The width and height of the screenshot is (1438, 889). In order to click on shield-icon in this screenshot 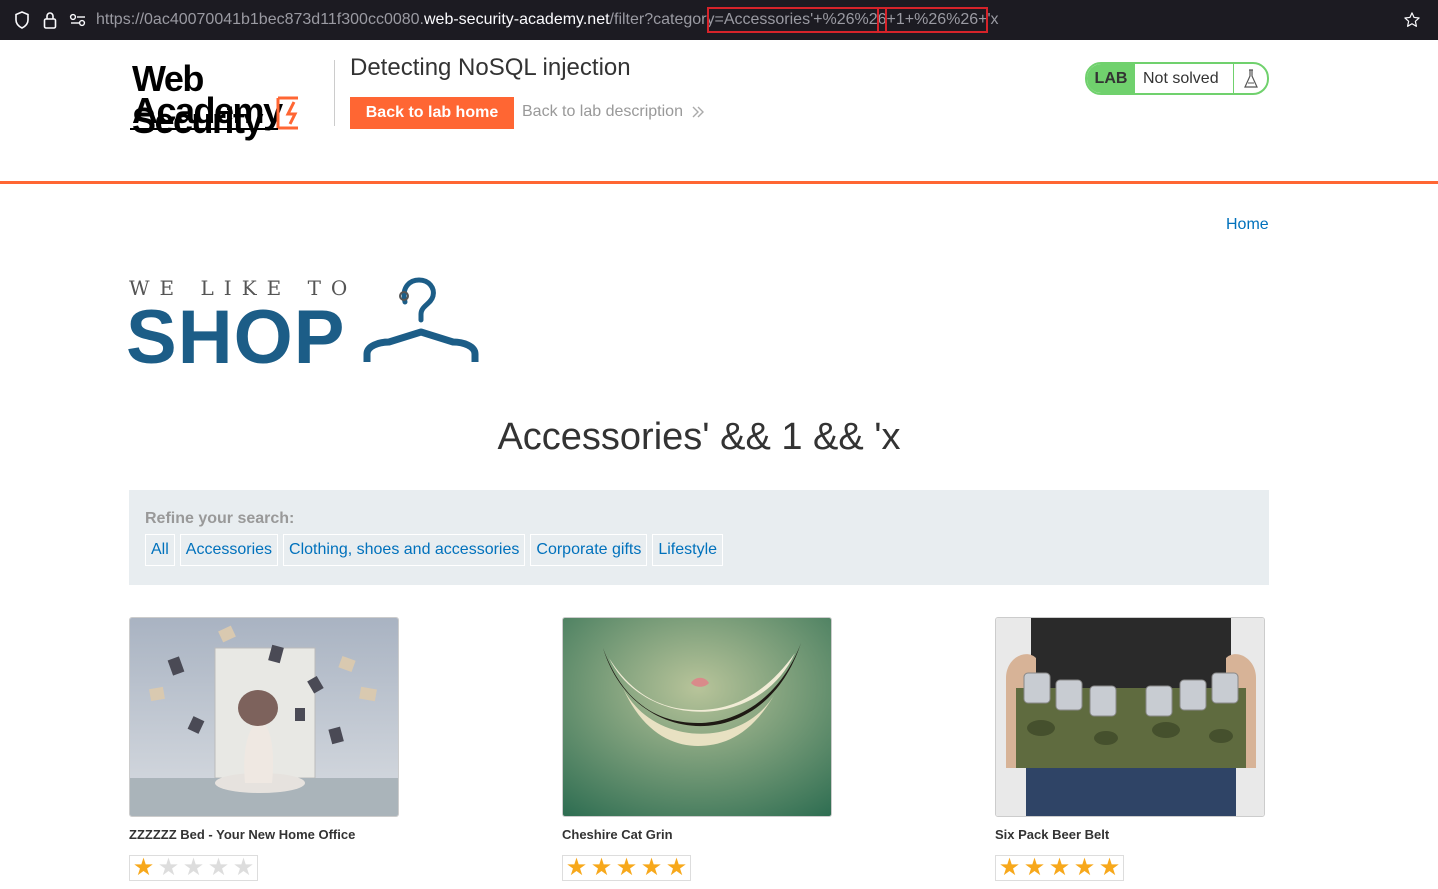, I will do `click(22, 20)`.